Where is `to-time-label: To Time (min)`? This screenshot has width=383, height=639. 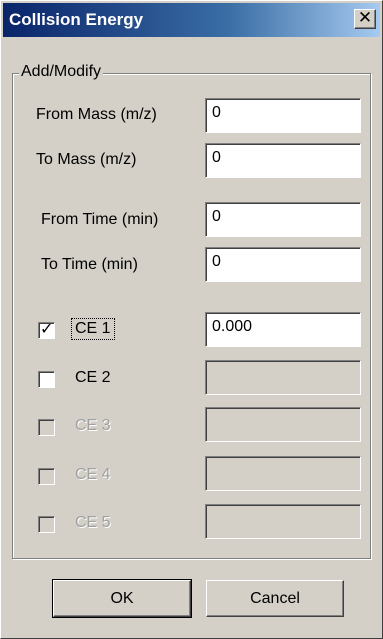 to-time-label: To Time (min) is located at coordinates (89, 264).